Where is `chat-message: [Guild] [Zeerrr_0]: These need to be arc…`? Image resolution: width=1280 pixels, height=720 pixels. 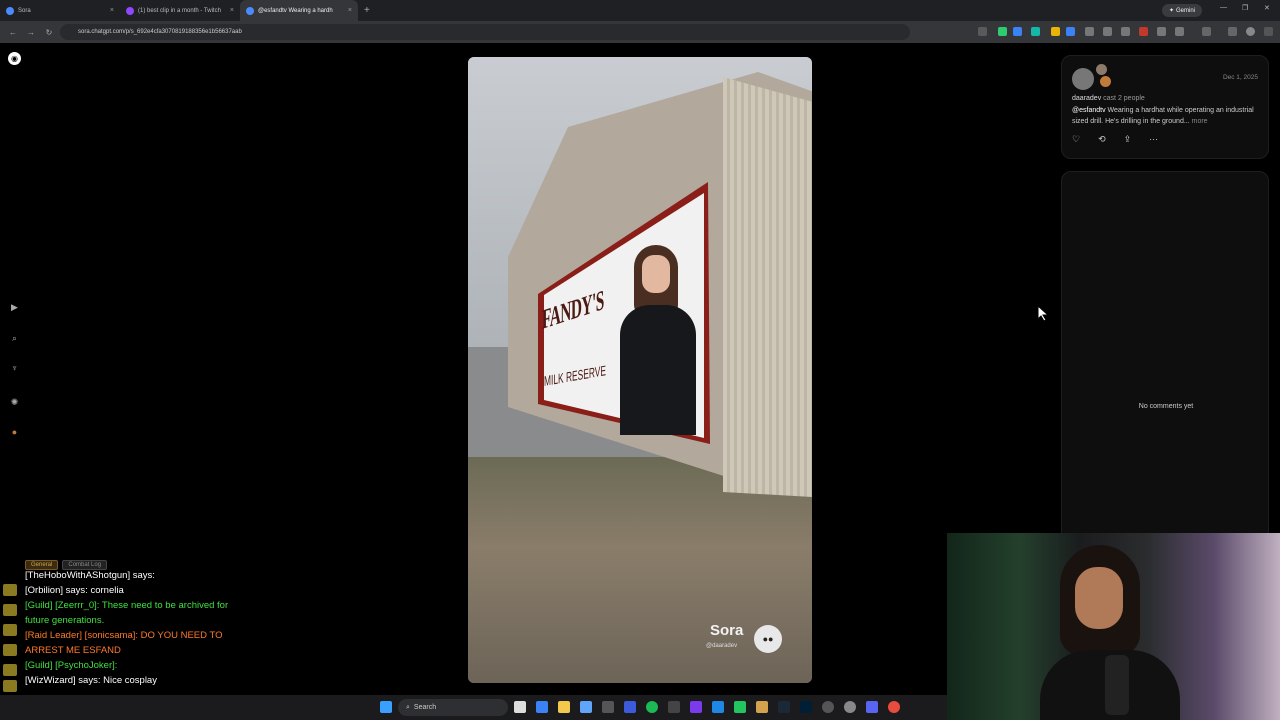 chat-message: [Guild] [Zeerrr_0]: These need to be arc… is located at coordinates (127, 605).